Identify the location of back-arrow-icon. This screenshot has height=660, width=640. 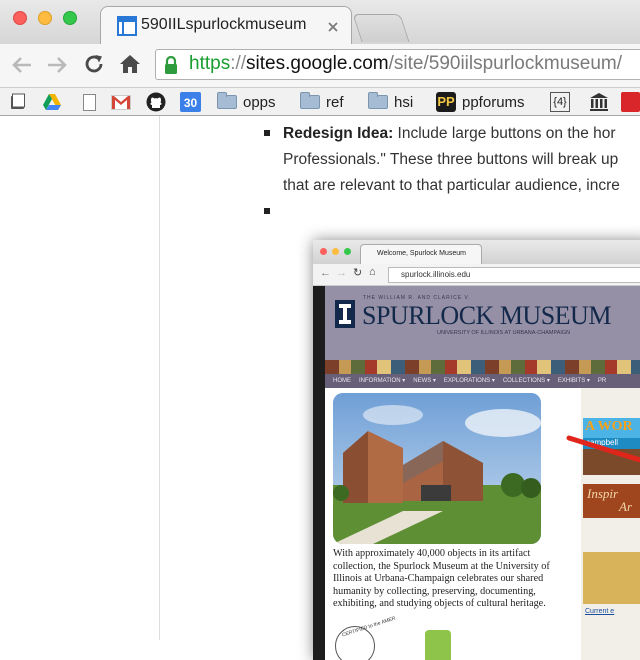
(22, 65).